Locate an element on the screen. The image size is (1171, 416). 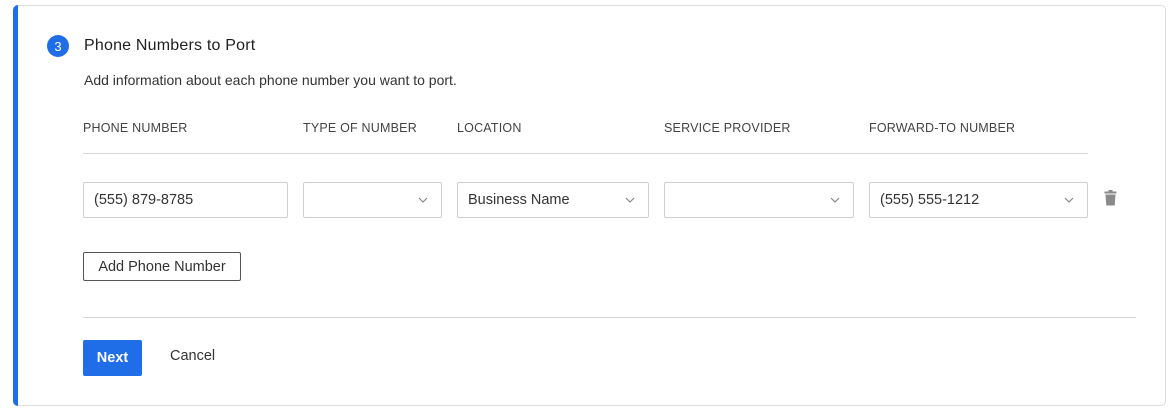
phone-number-value: (555) 879-8785 is located at coordinates (144, 200).